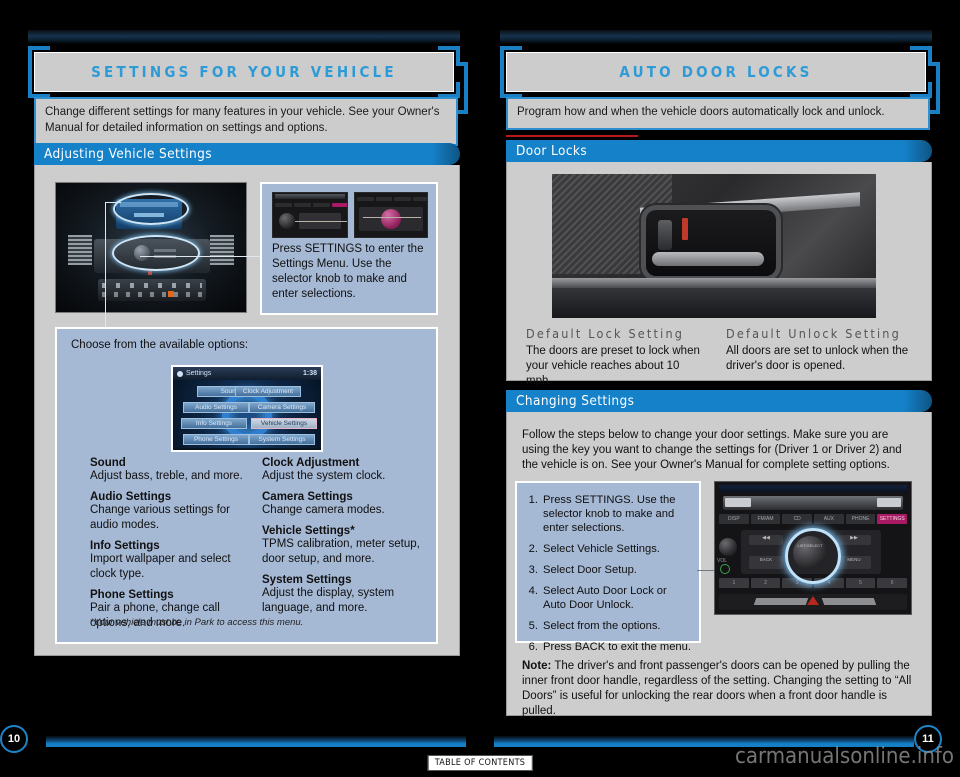 This screenshot has width=960, height=777. Describe the element at coordinates (502, 72) in the screenshot. I see `bracket-left` at that location.